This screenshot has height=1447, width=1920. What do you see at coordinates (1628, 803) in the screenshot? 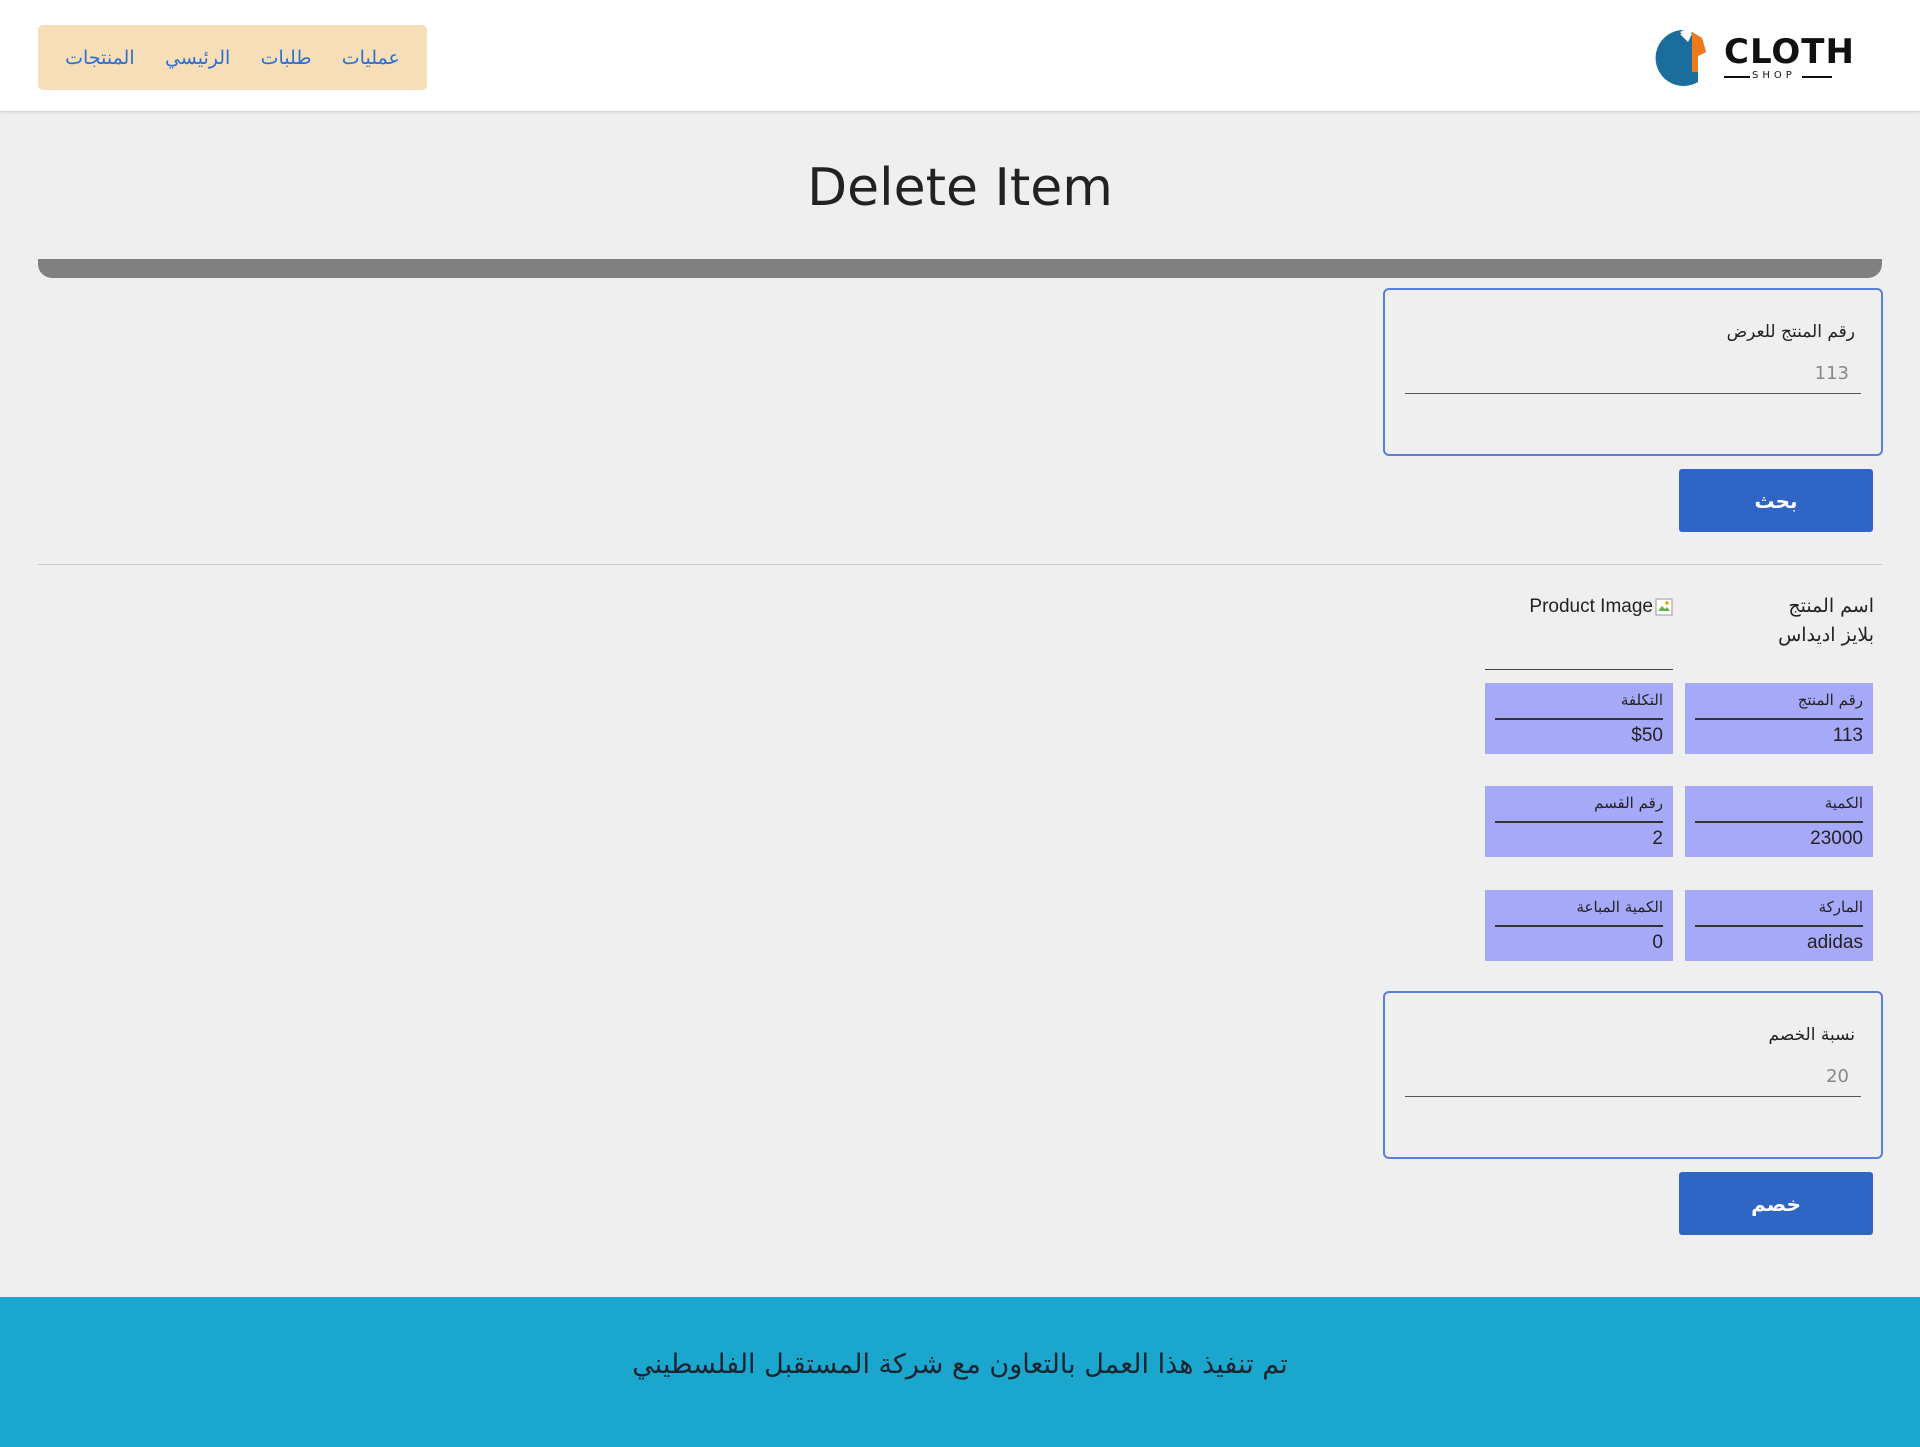
I see `field-label: رقم القسم` at bounding box center [1628, 803].